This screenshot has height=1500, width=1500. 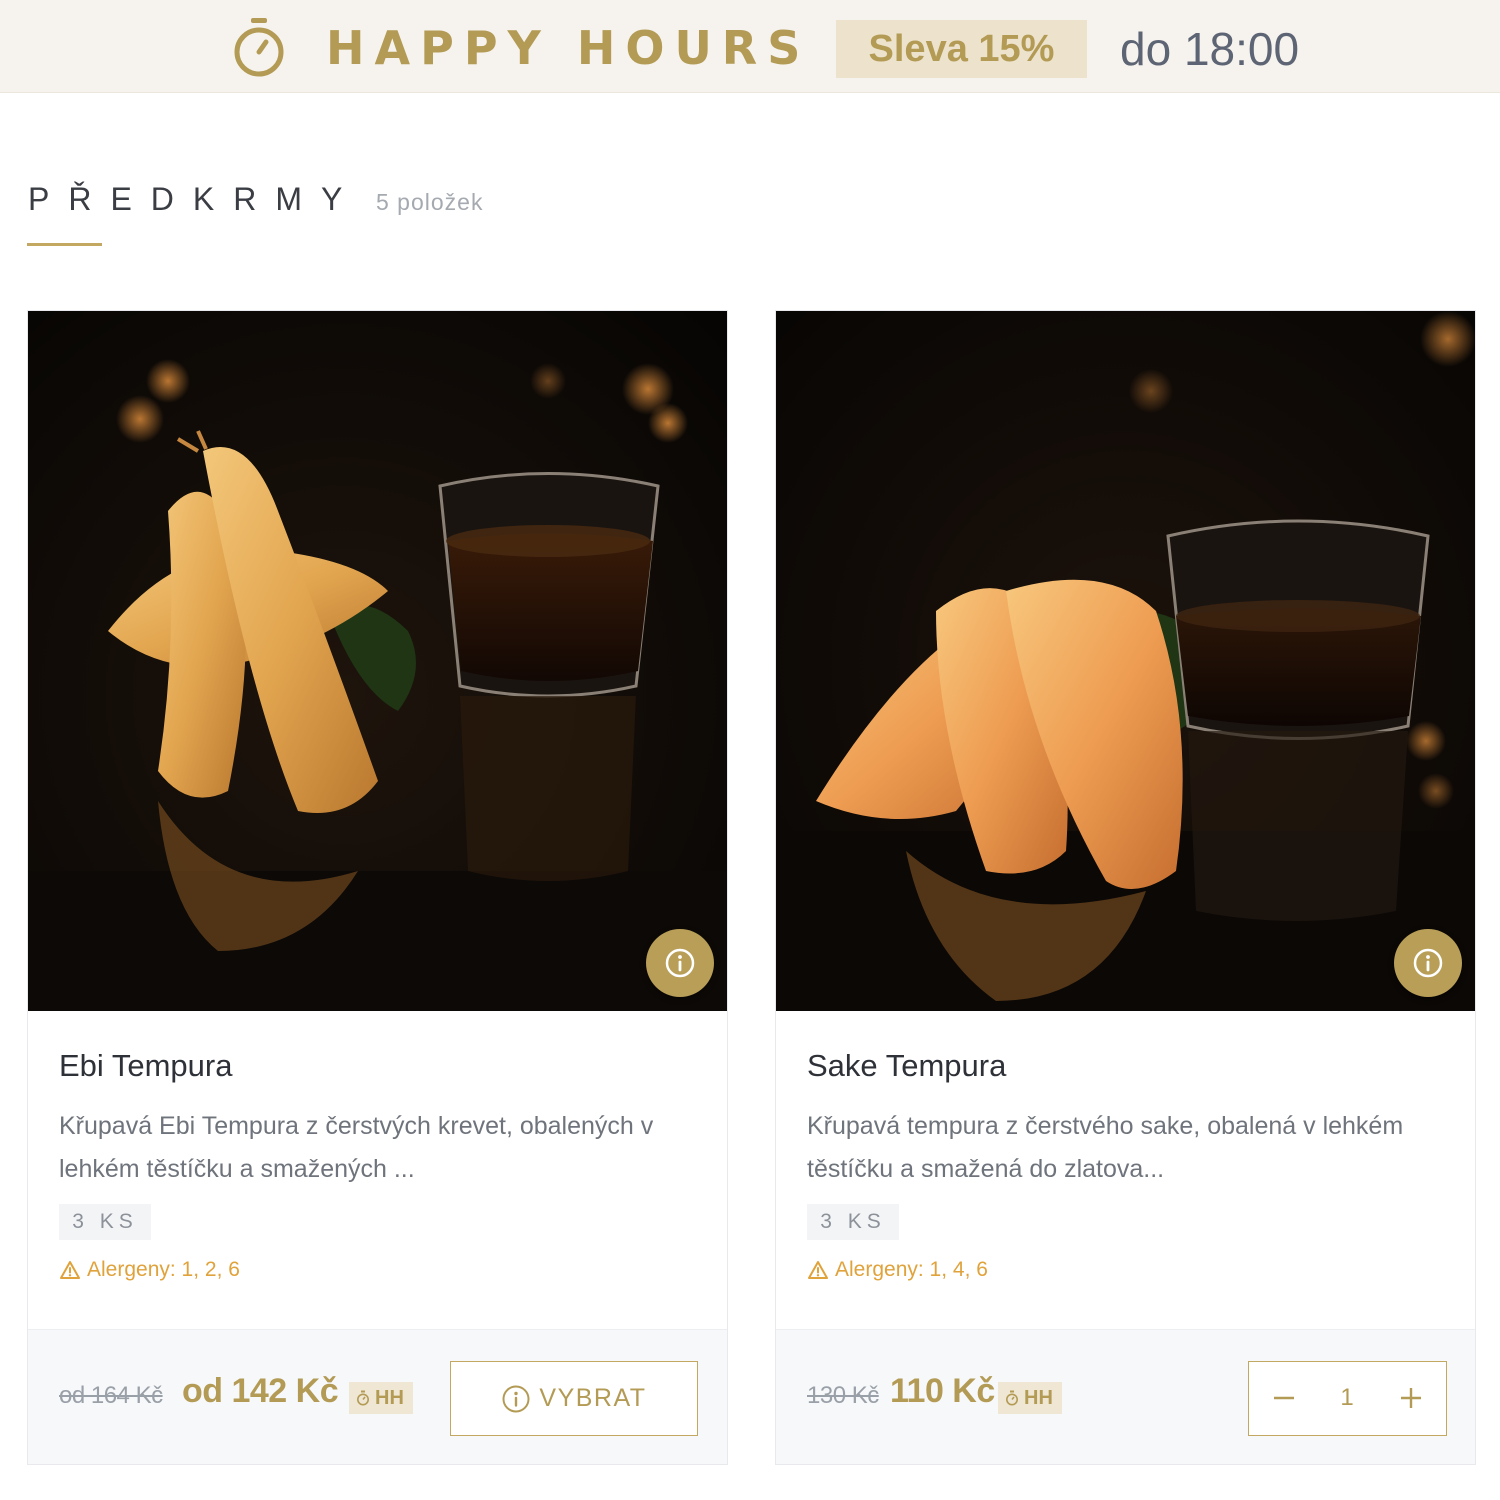 I want to click on allergen-info: Alergeny: 1, 2, 6, so click(x=149, y=1270).